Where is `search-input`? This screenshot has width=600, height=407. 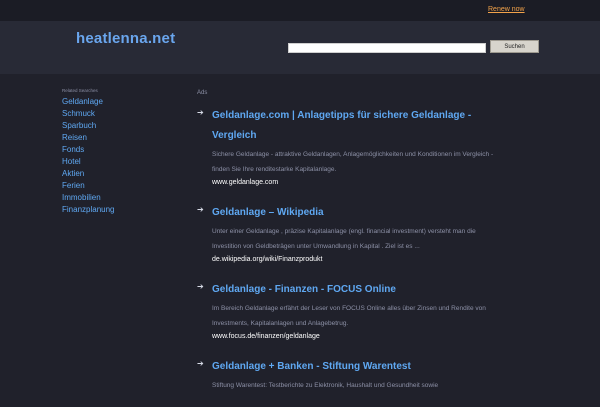 search-input is located at coordinates (387, 48).